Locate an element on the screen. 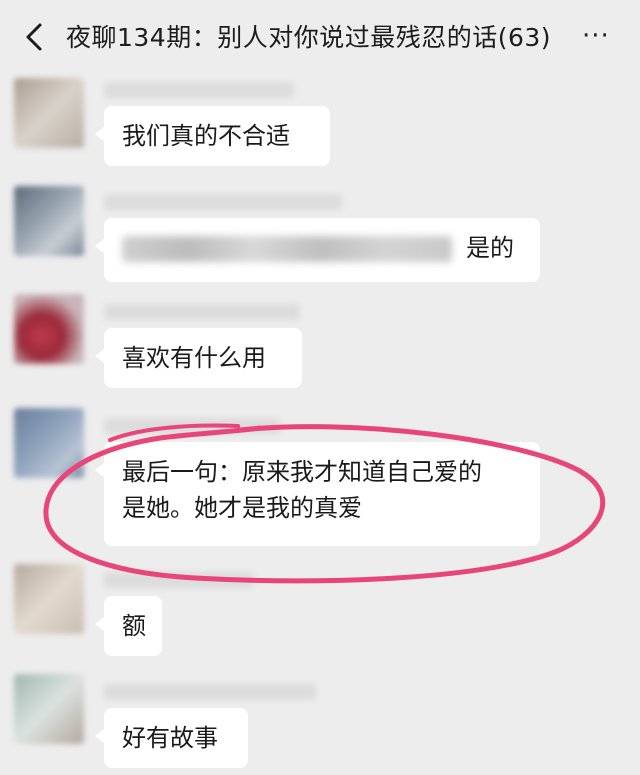 The image size is (640, 775). chat-title: 夜聊134期：别人对你说过最残忍的话(63) is located at coordinates (309, 37).